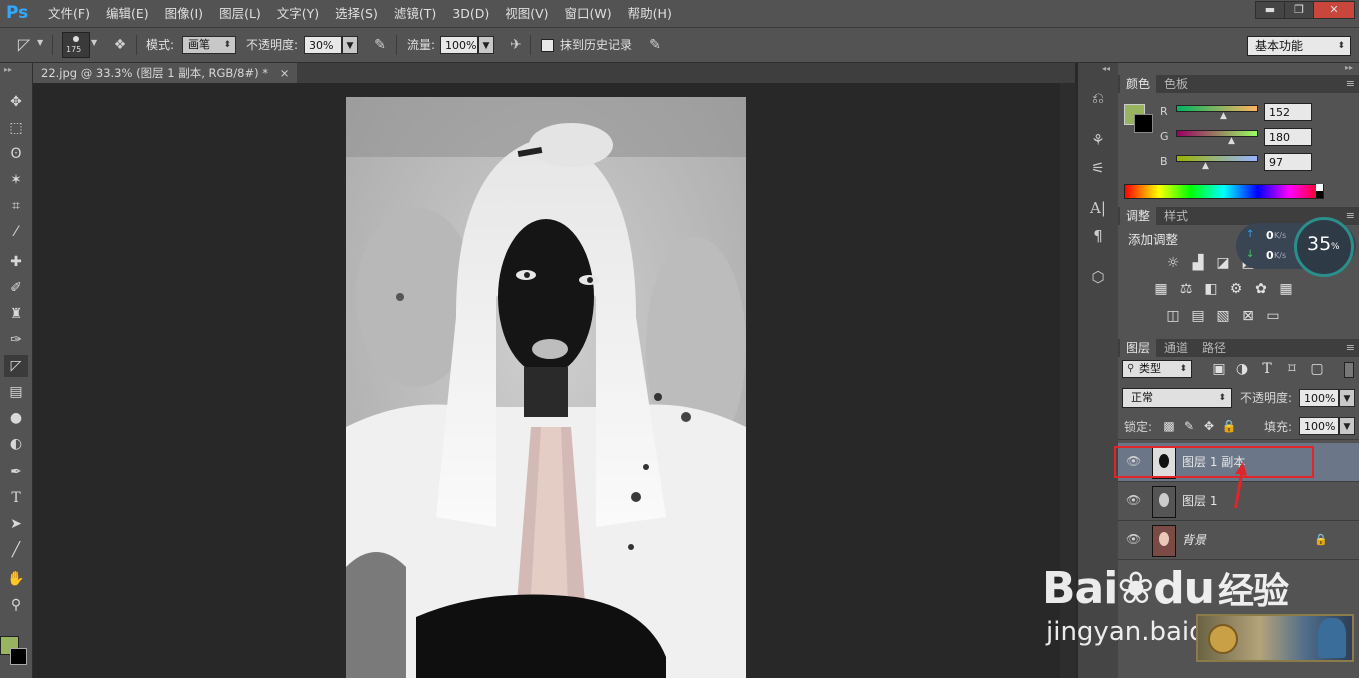 This screenshot has height=678, width=1359. What do you see at coordinates (1157, 369) in the screenshot?
I see `layer-filter-select: ⚲ 类型 ⬍` at bounding box center [1157, 369].